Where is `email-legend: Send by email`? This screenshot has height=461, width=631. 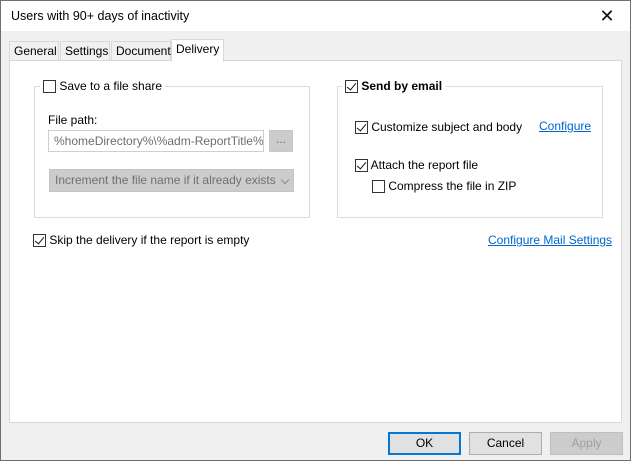 email-legend: Send by email is located at coordinates (394, 86).